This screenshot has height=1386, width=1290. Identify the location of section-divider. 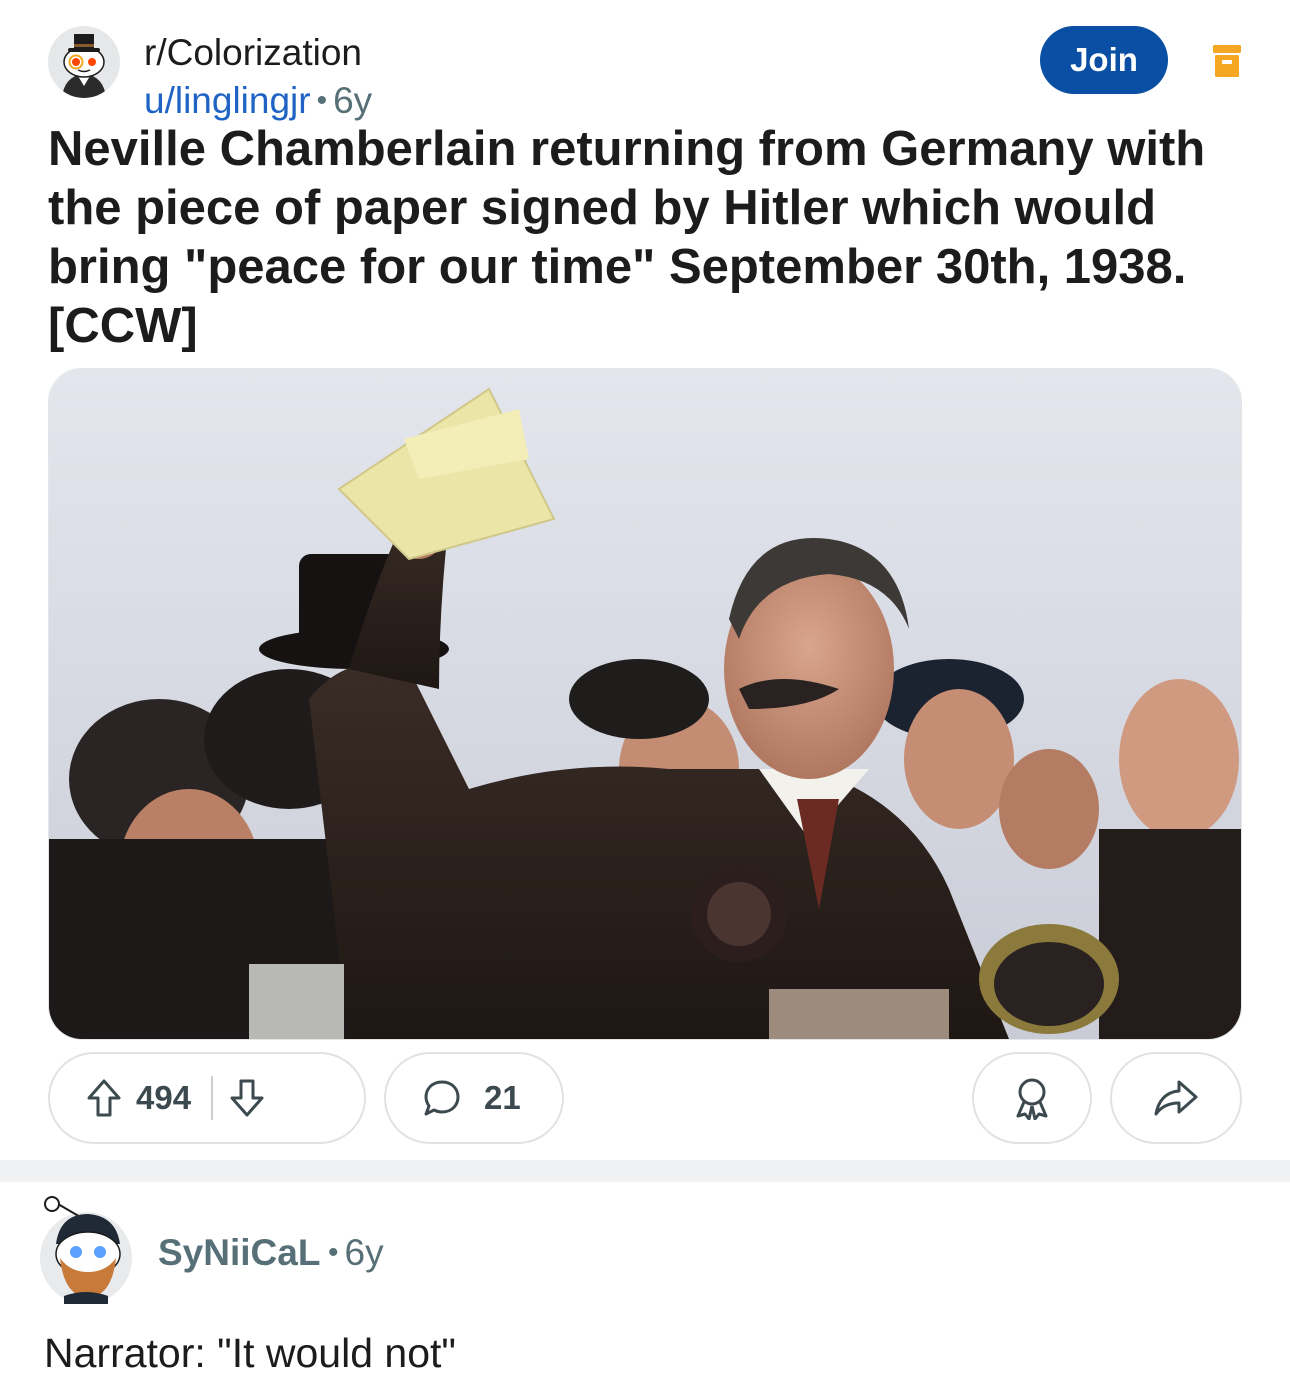
(645, 1171).